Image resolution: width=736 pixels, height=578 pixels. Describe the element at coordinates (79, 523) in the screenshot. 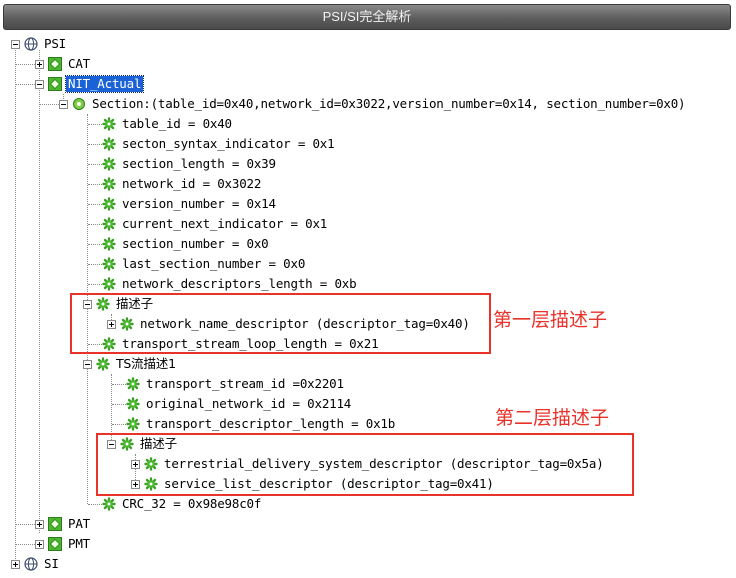

I see `tree-node-label: PAT` at that location.